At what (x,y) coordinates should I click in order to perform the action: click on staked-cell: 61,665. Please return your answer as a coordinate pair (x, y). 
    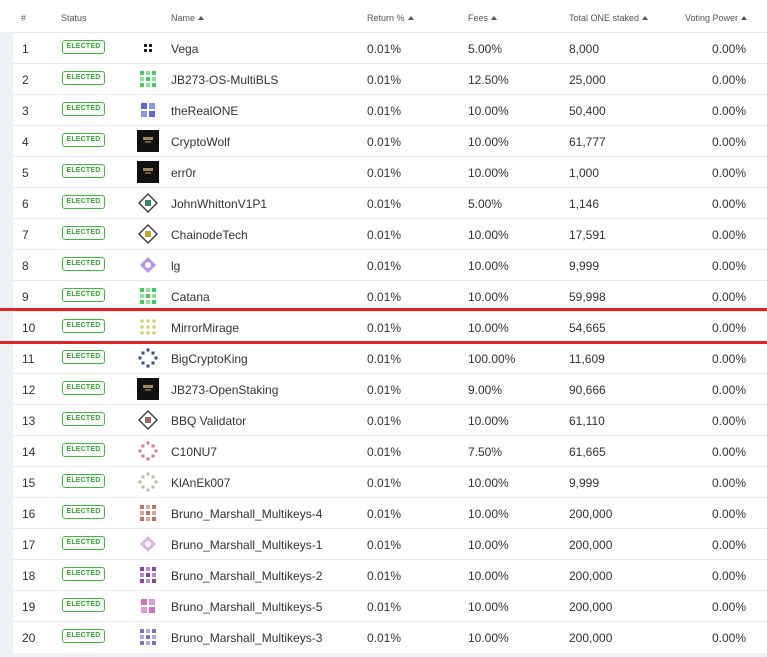
    Looking at the image, I should click on (587, 452).